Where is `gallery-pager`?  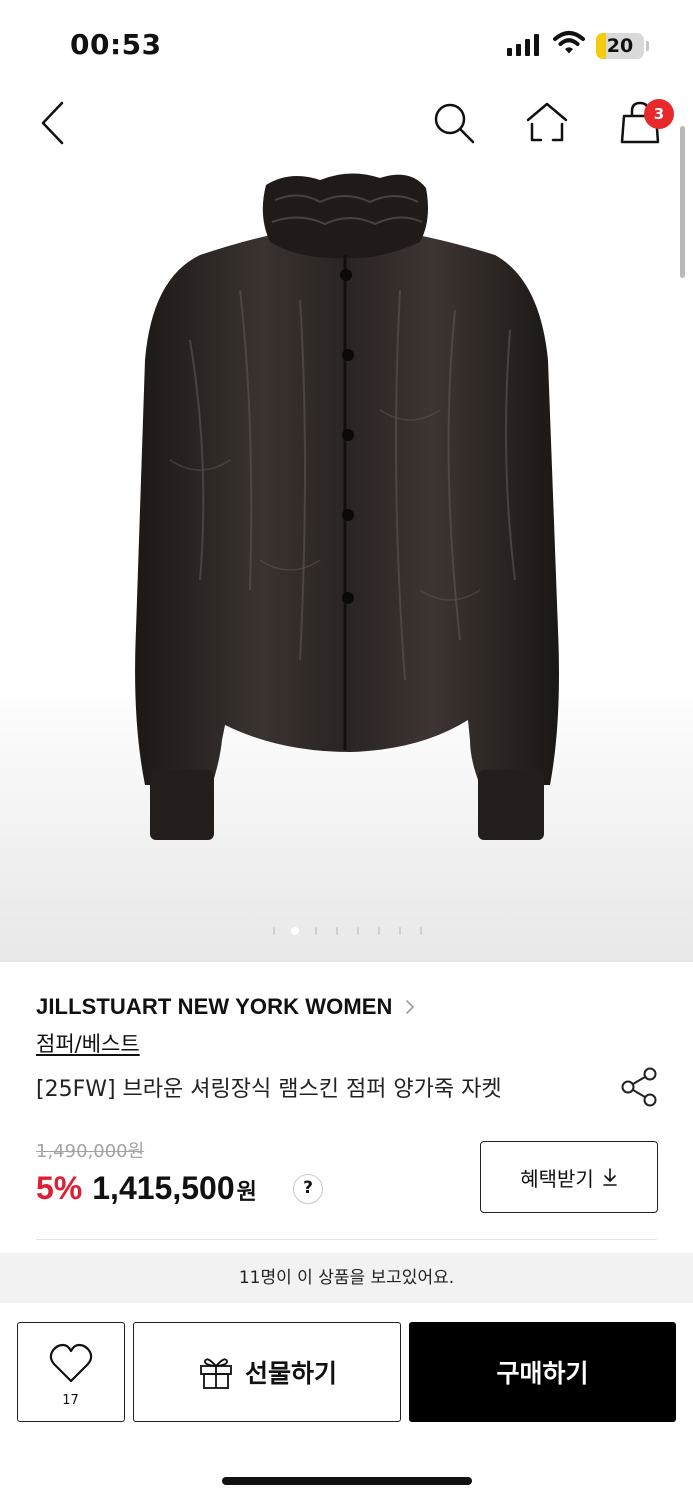 gallery-pager is located at coordinates (346, 931).